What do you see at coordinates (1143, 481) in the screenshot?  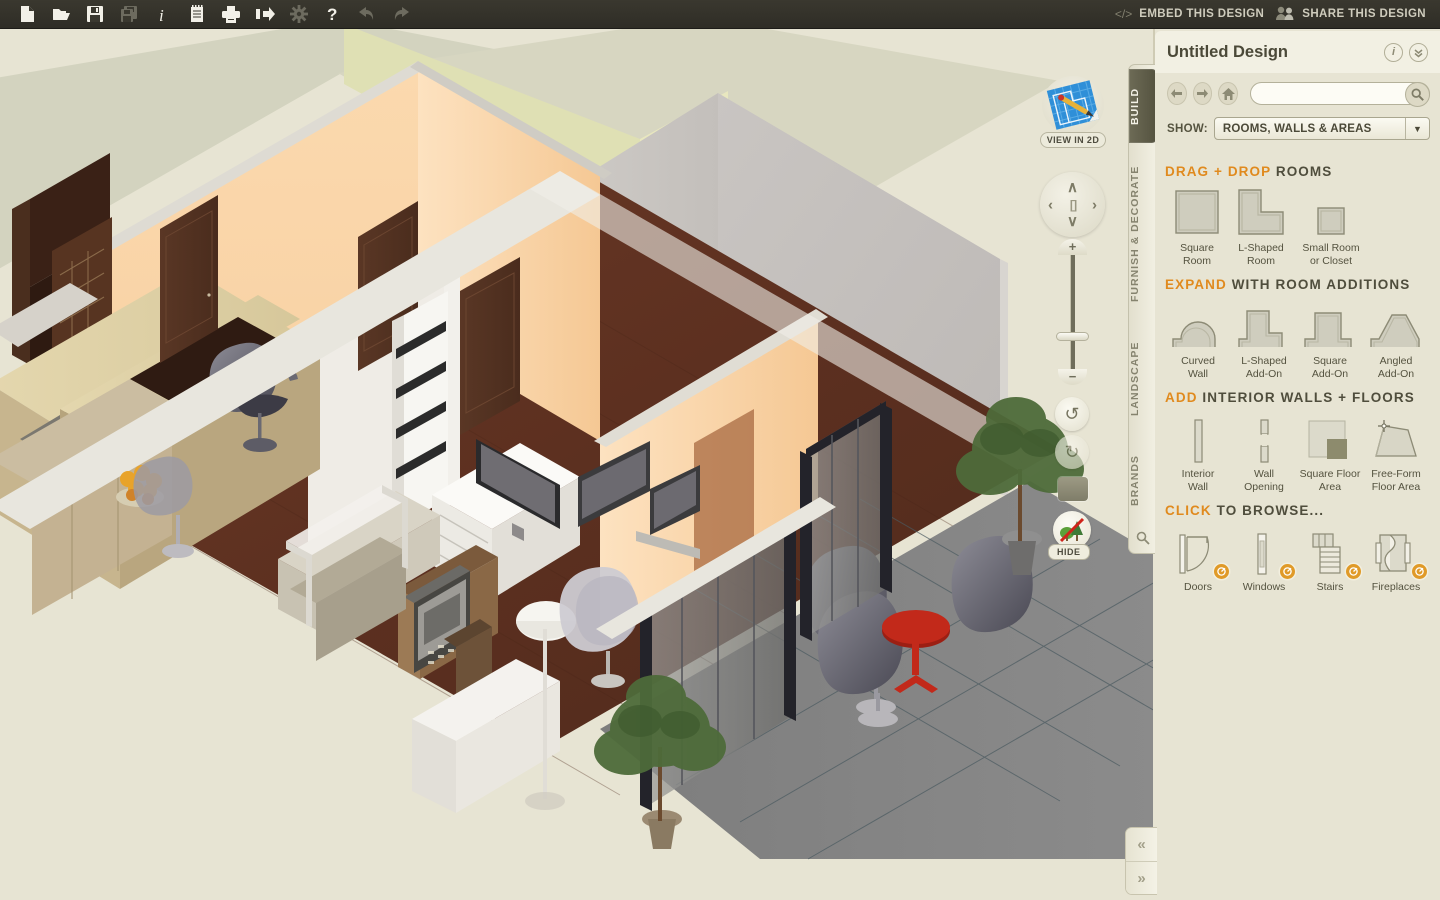 I see `rail-tab-brands: BRANDS` at bounding box center [1143, 481].